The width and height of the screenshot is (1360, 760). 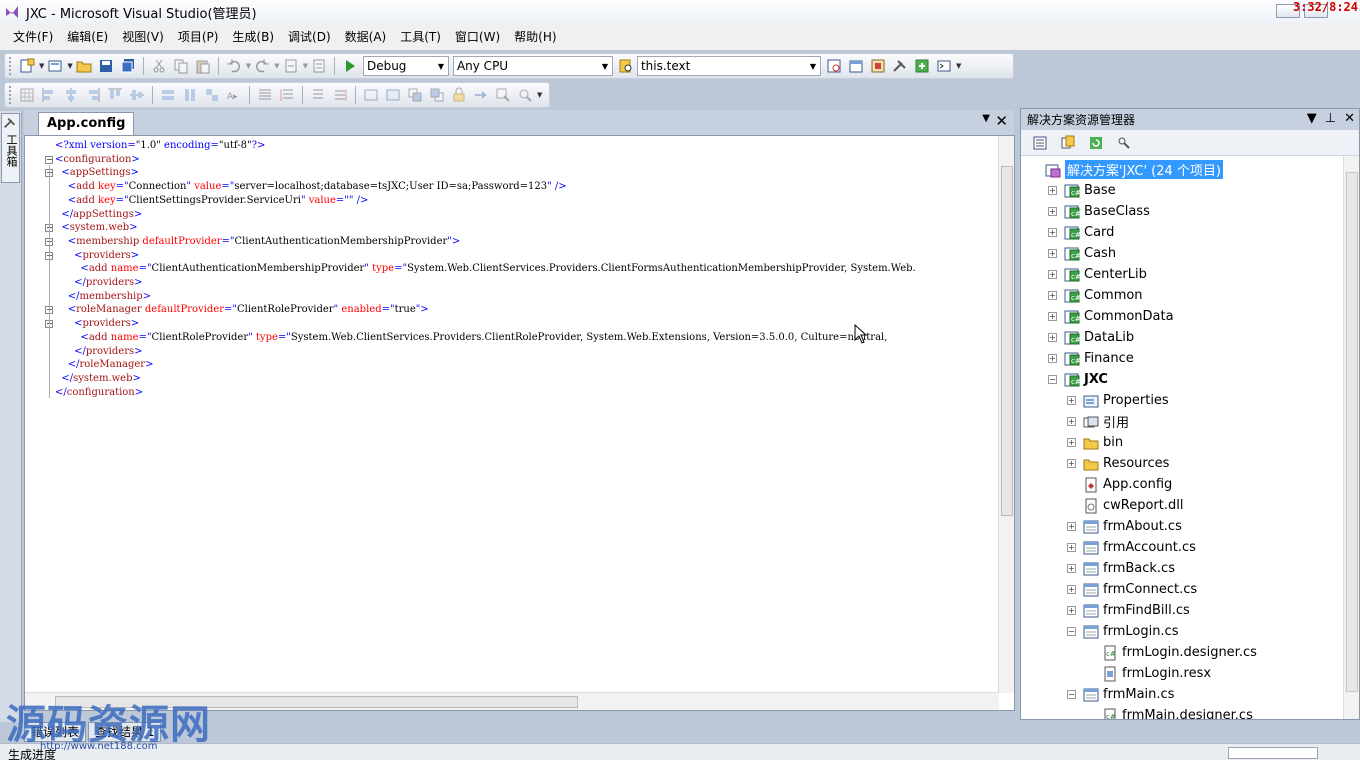 What do you see at coordinates (1099, 337) in the screenshot?
I see `tree-item: c# DataLib` at bounding box center [1099, 337].